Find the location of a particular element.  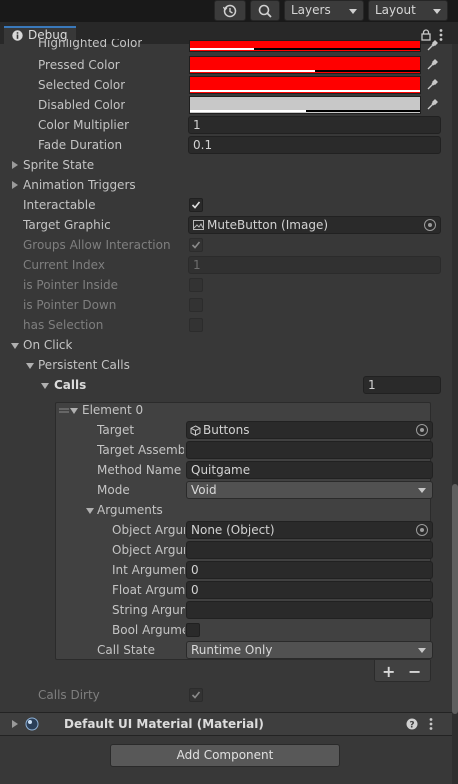

pressed-color-label: Pressed Color is located at coordinates (79, 65).